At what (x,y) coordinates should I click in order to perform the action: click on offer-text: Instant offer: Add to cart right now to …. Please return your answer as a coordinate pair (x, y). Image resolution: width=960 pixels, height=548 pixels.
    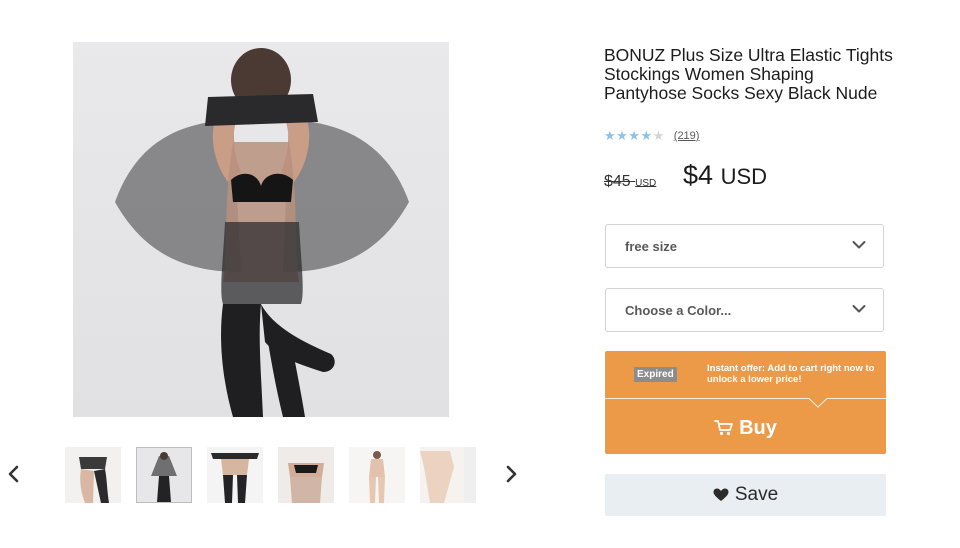
    Looking at the image, I should click on (791, 374).